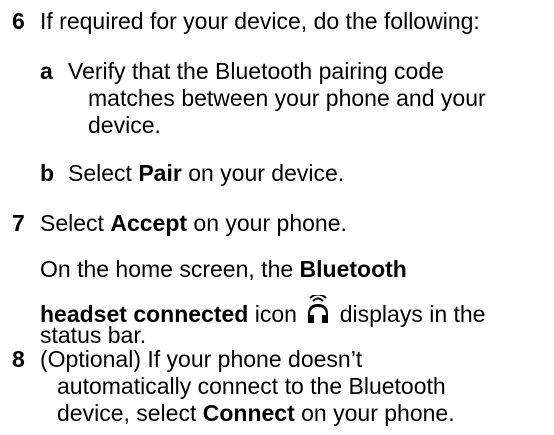  I want to click on step-8-number: 8, so click(18, 359).